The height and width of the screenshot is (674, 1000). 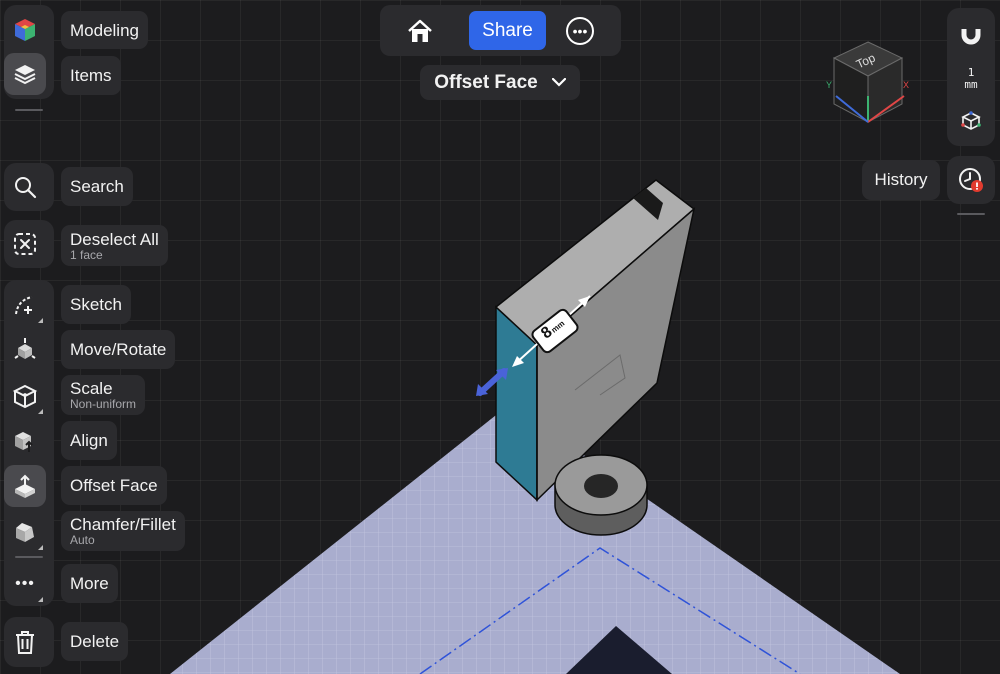 I want to click on deselect-all-button, so click(x=25, y=244).